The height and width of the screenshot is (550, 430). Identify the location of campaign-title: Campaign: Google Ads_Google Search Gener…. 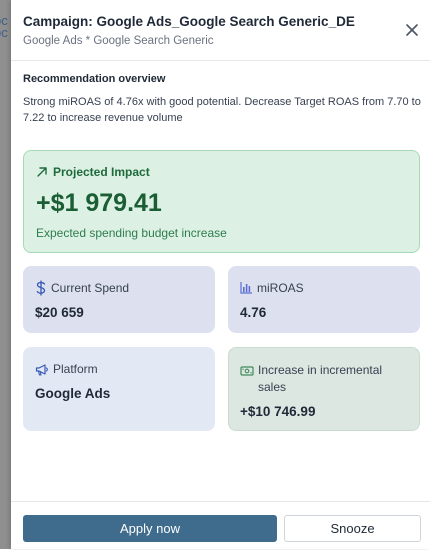
(189, 21).